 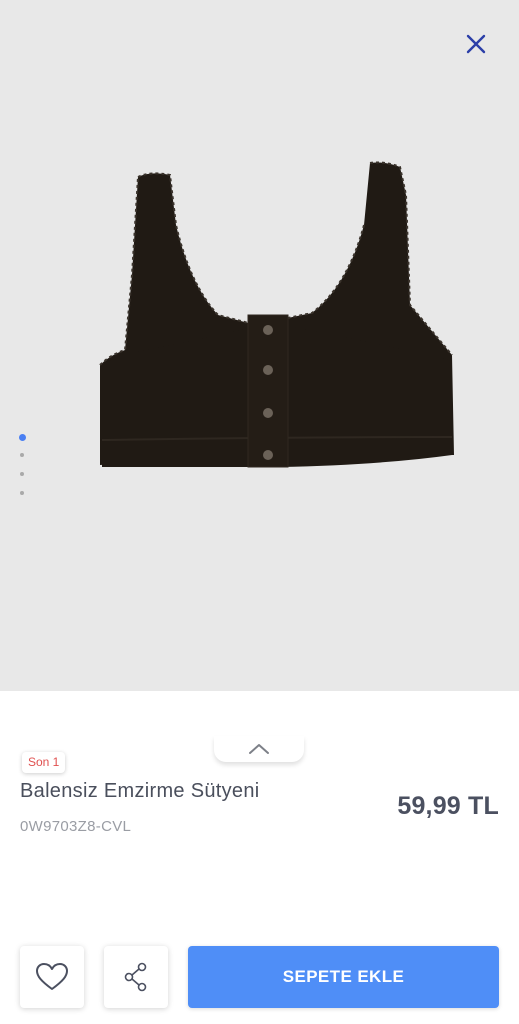 What do you see at coordinates (140, 791) in the screenshot?
I see `product-title: Balensiz Emzirme Sütyeni` at bounding box center [140, 791].